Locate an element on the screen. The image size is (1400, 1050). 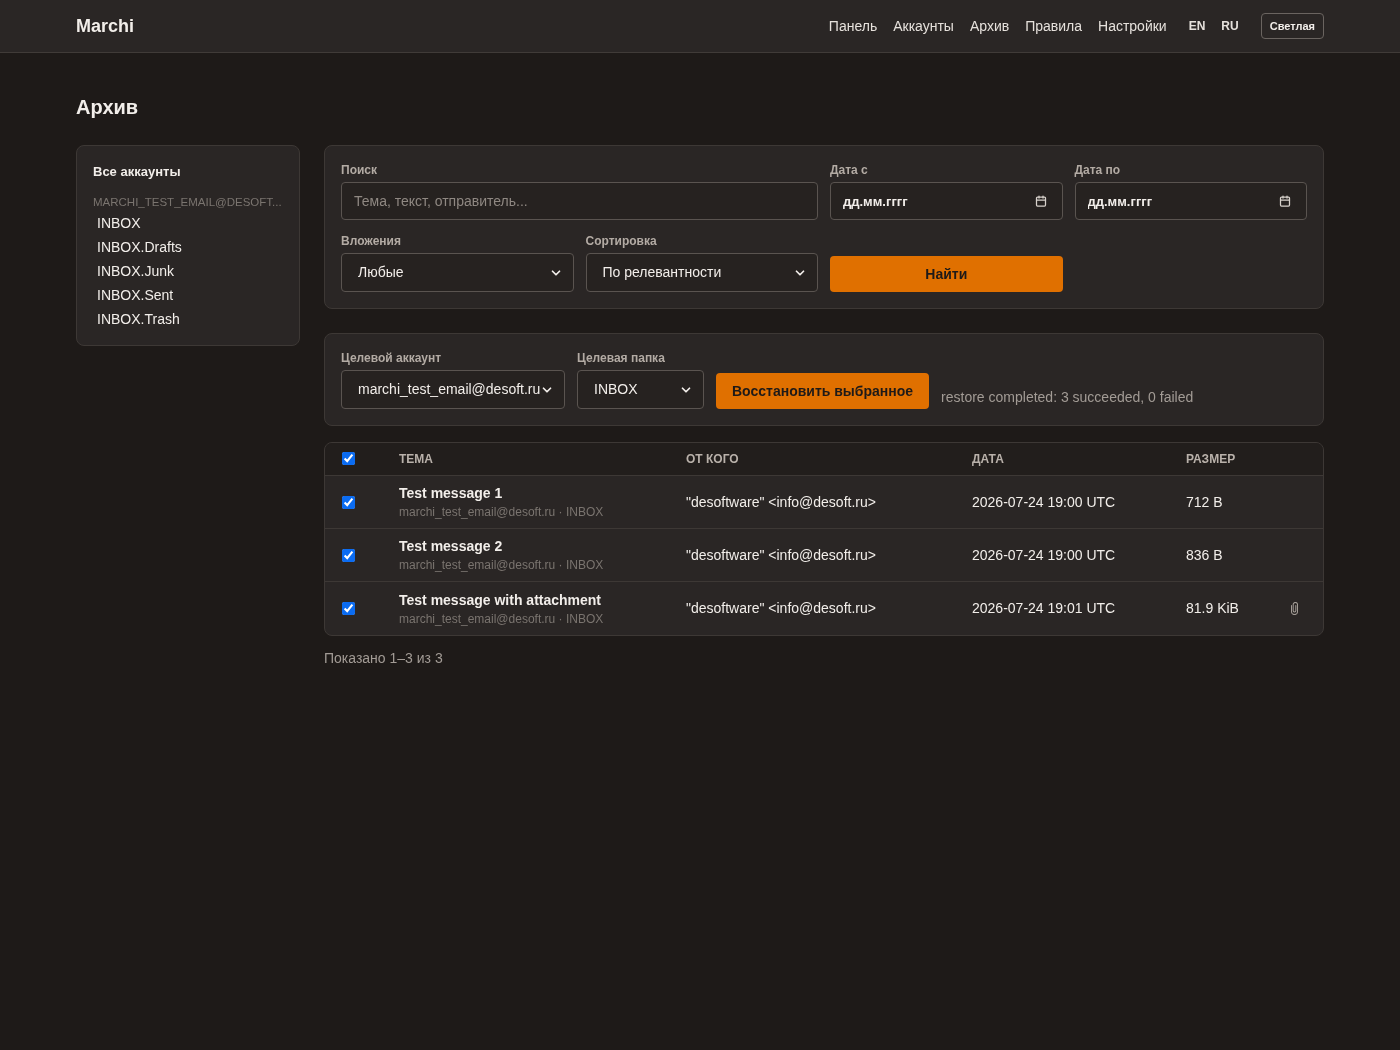
field-label: Дата с is located at coordinates (849, 170).